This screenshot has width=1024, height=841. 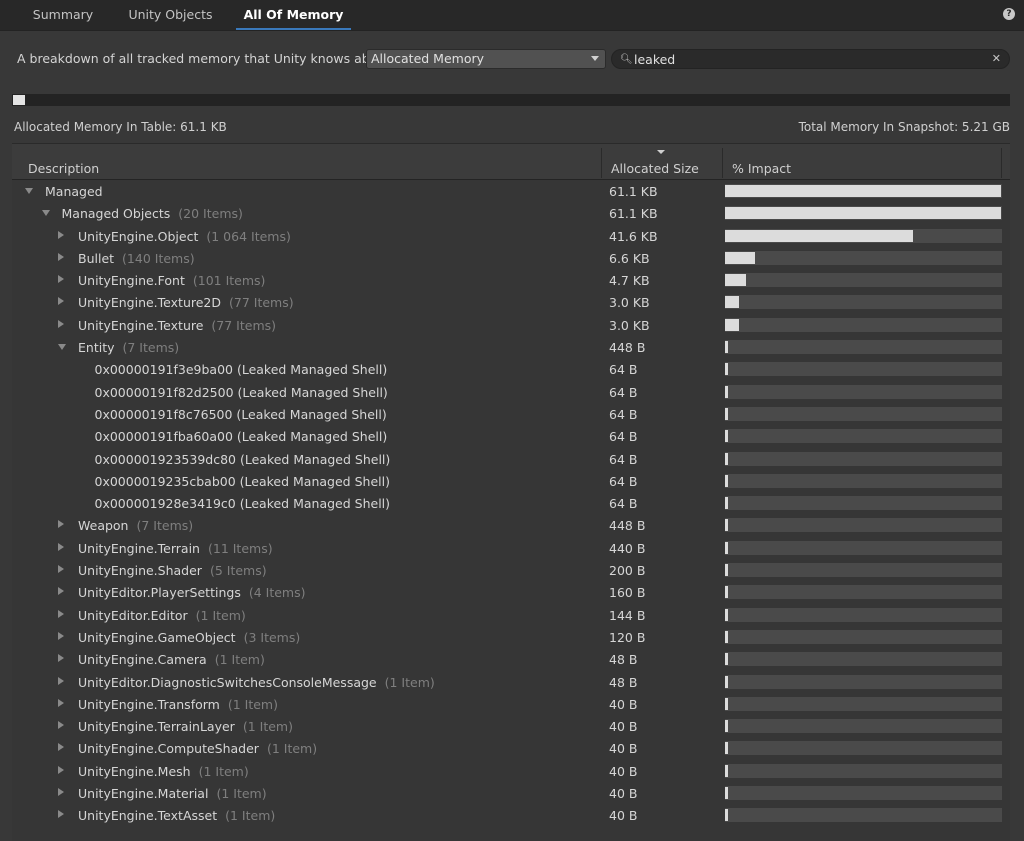 What do you see at coordinates (511, 771) in the screenshot?
I see `table-row: UnityEngine.Mesh (1 Item) 40 B` at bounding box center [511, 771].